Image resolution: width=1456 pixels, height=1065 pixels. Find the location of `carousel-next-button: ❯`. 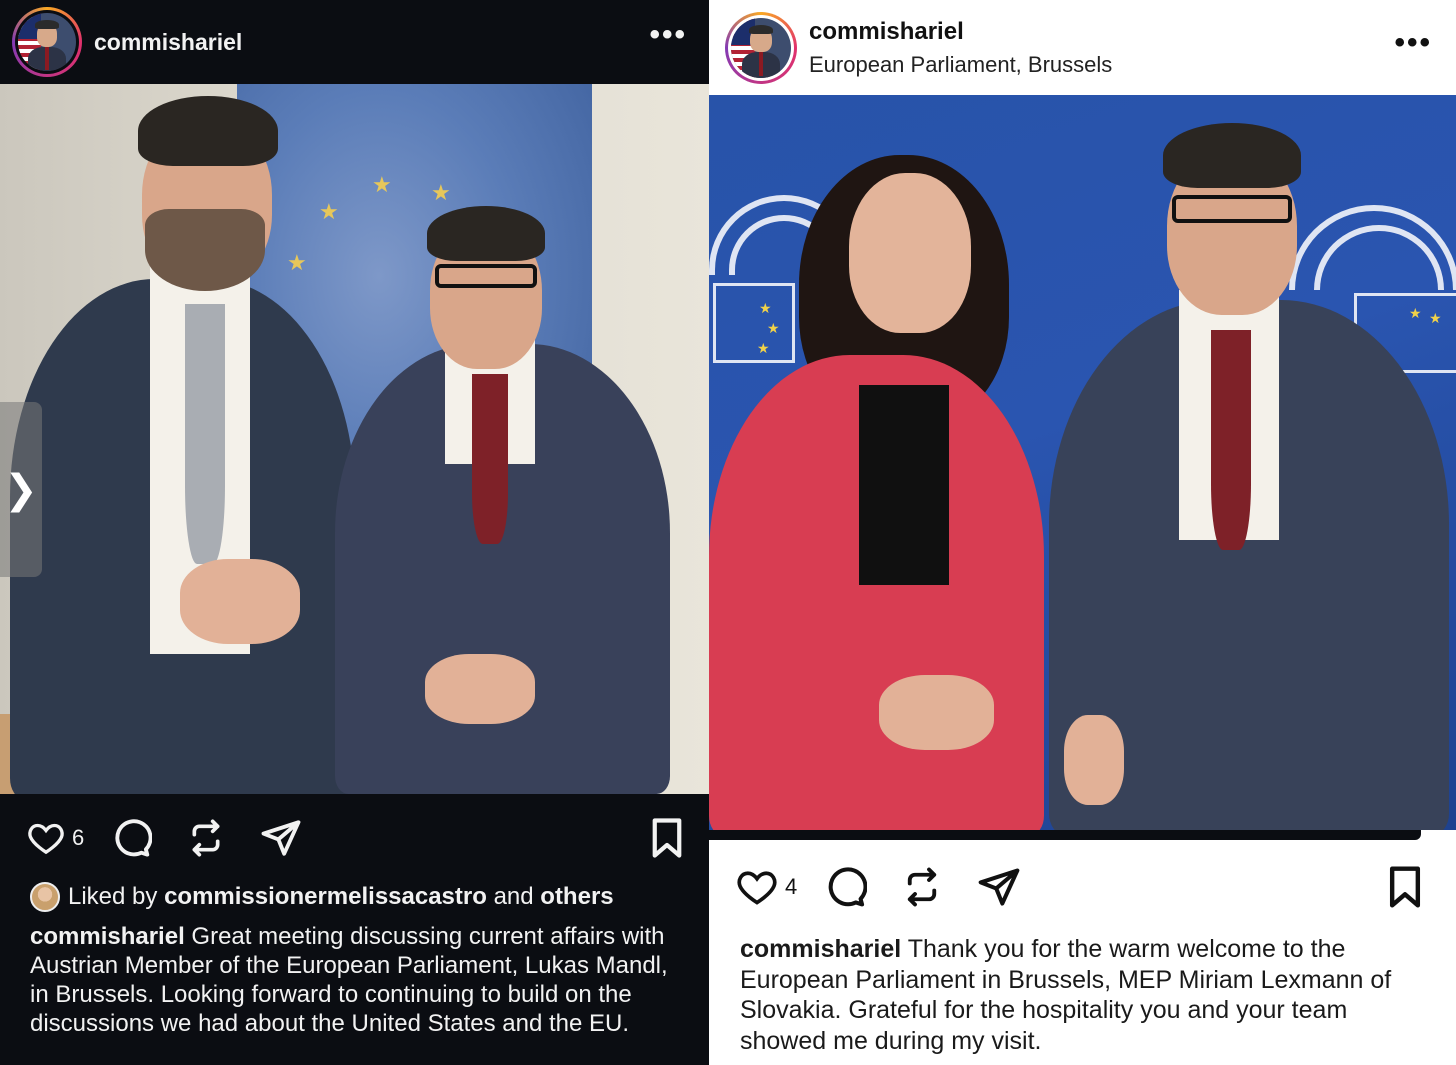

carousel-next-button: ❯ is located at coordinates (21, 489).